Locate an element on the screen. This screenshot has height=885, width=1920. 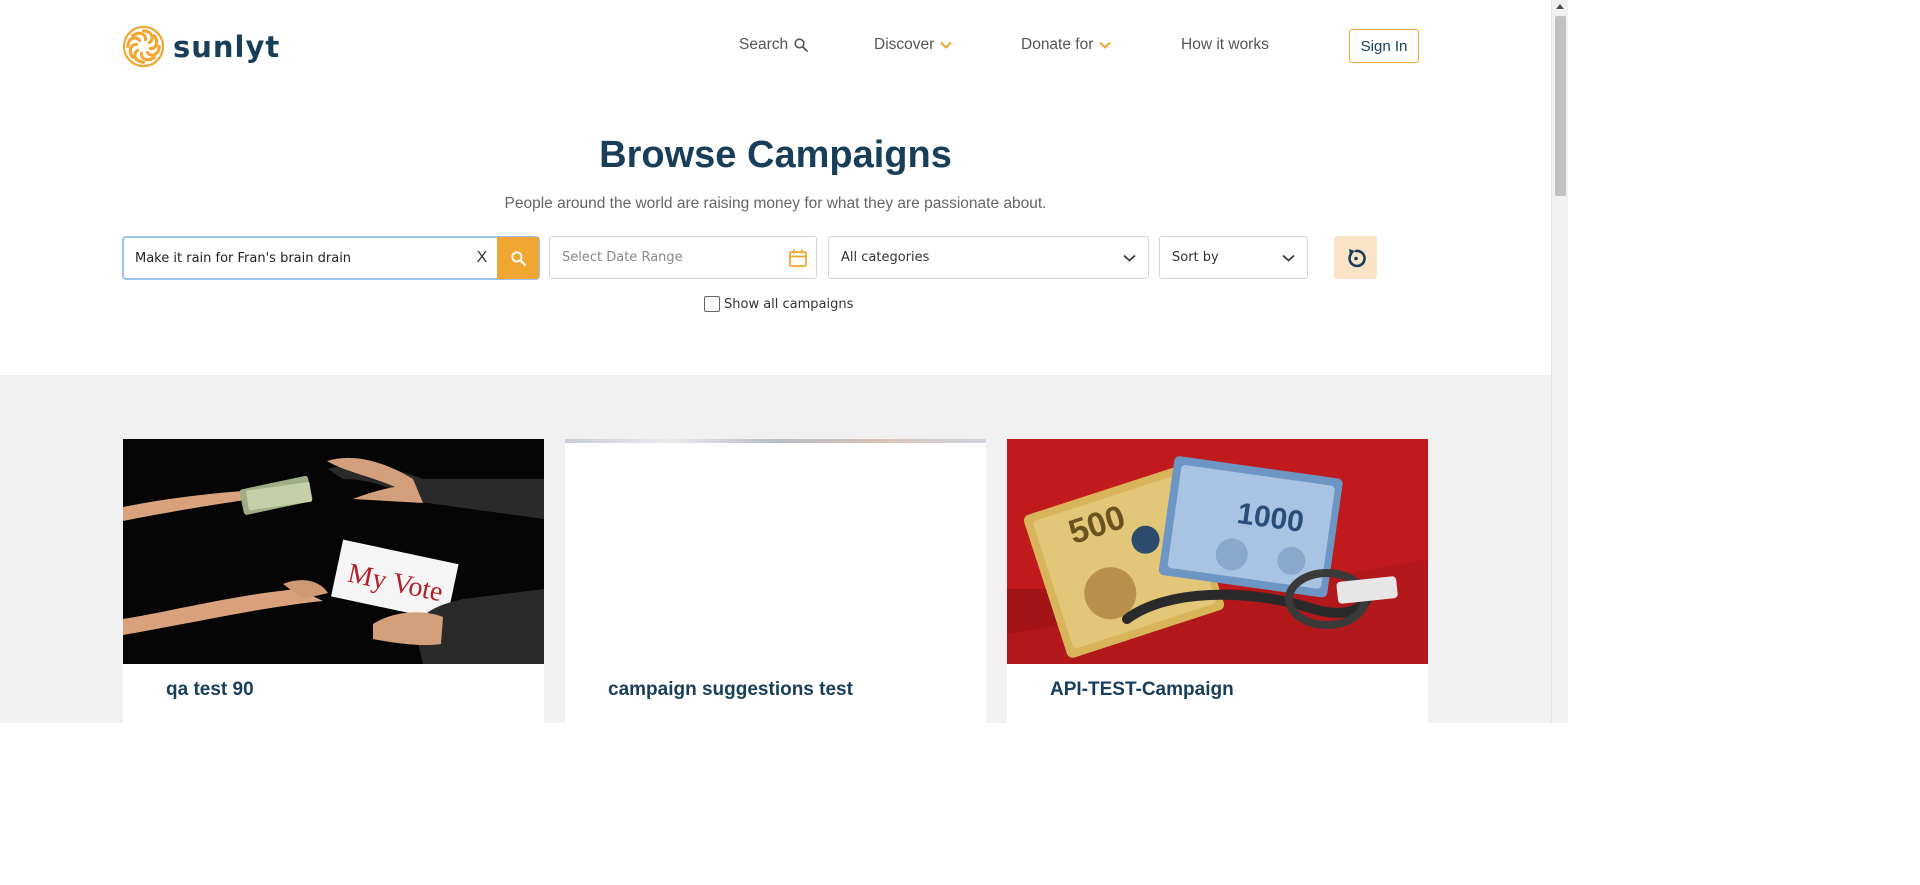
peso-bills-illustration: 500 1000 is located at coordinates (1217, 560).